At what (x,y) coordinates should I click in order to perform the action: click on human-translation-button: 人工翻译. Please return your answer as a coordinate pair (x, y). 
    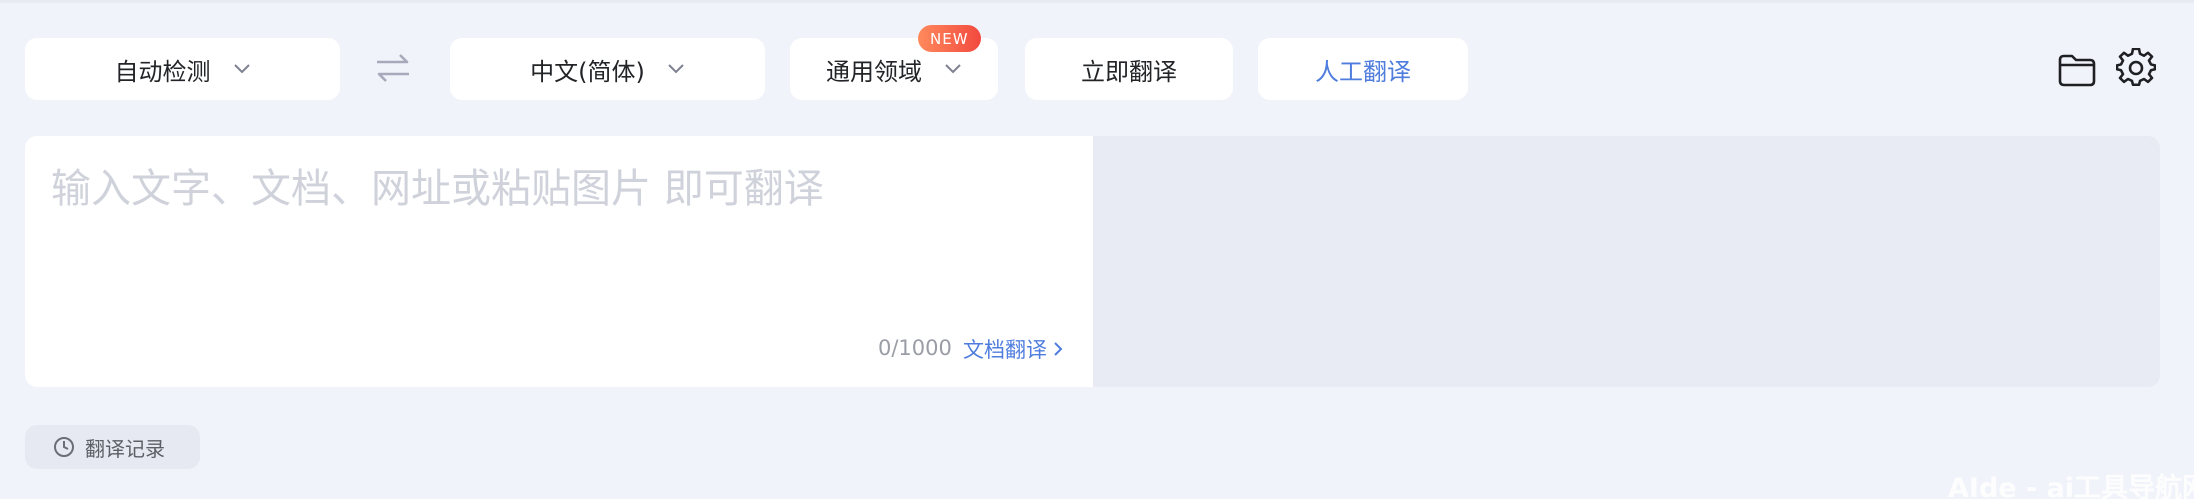
    Looking at the image, I should click on (1363, 69).